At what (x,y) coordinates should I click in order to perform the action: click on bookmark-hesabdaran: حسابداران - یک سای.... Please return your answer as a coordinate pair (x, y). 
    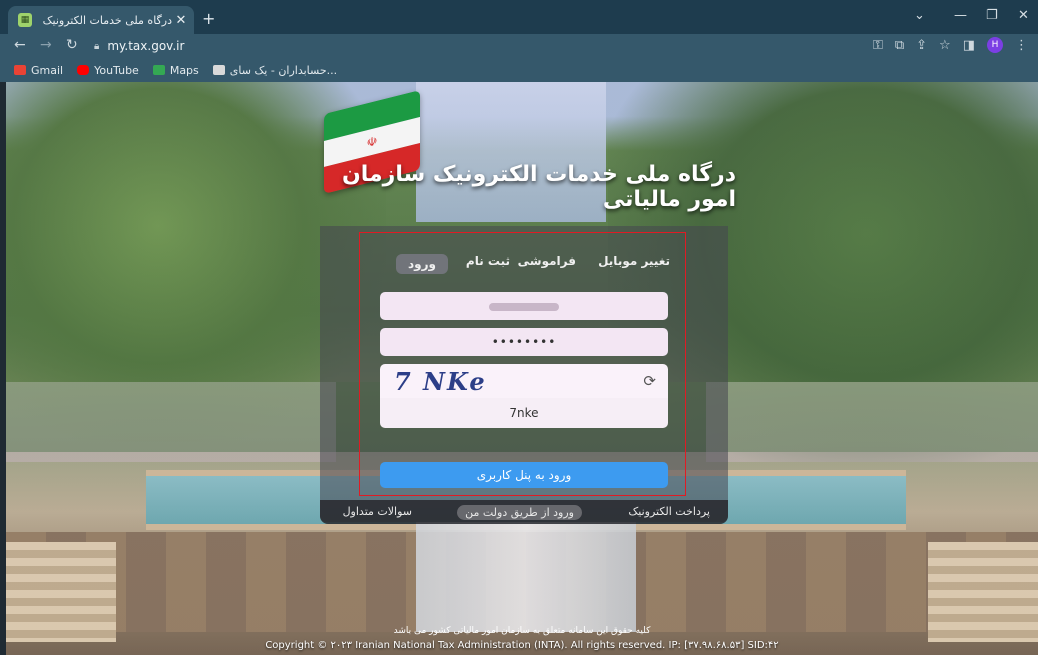
    Looking at the image, I should click on (274, 70).